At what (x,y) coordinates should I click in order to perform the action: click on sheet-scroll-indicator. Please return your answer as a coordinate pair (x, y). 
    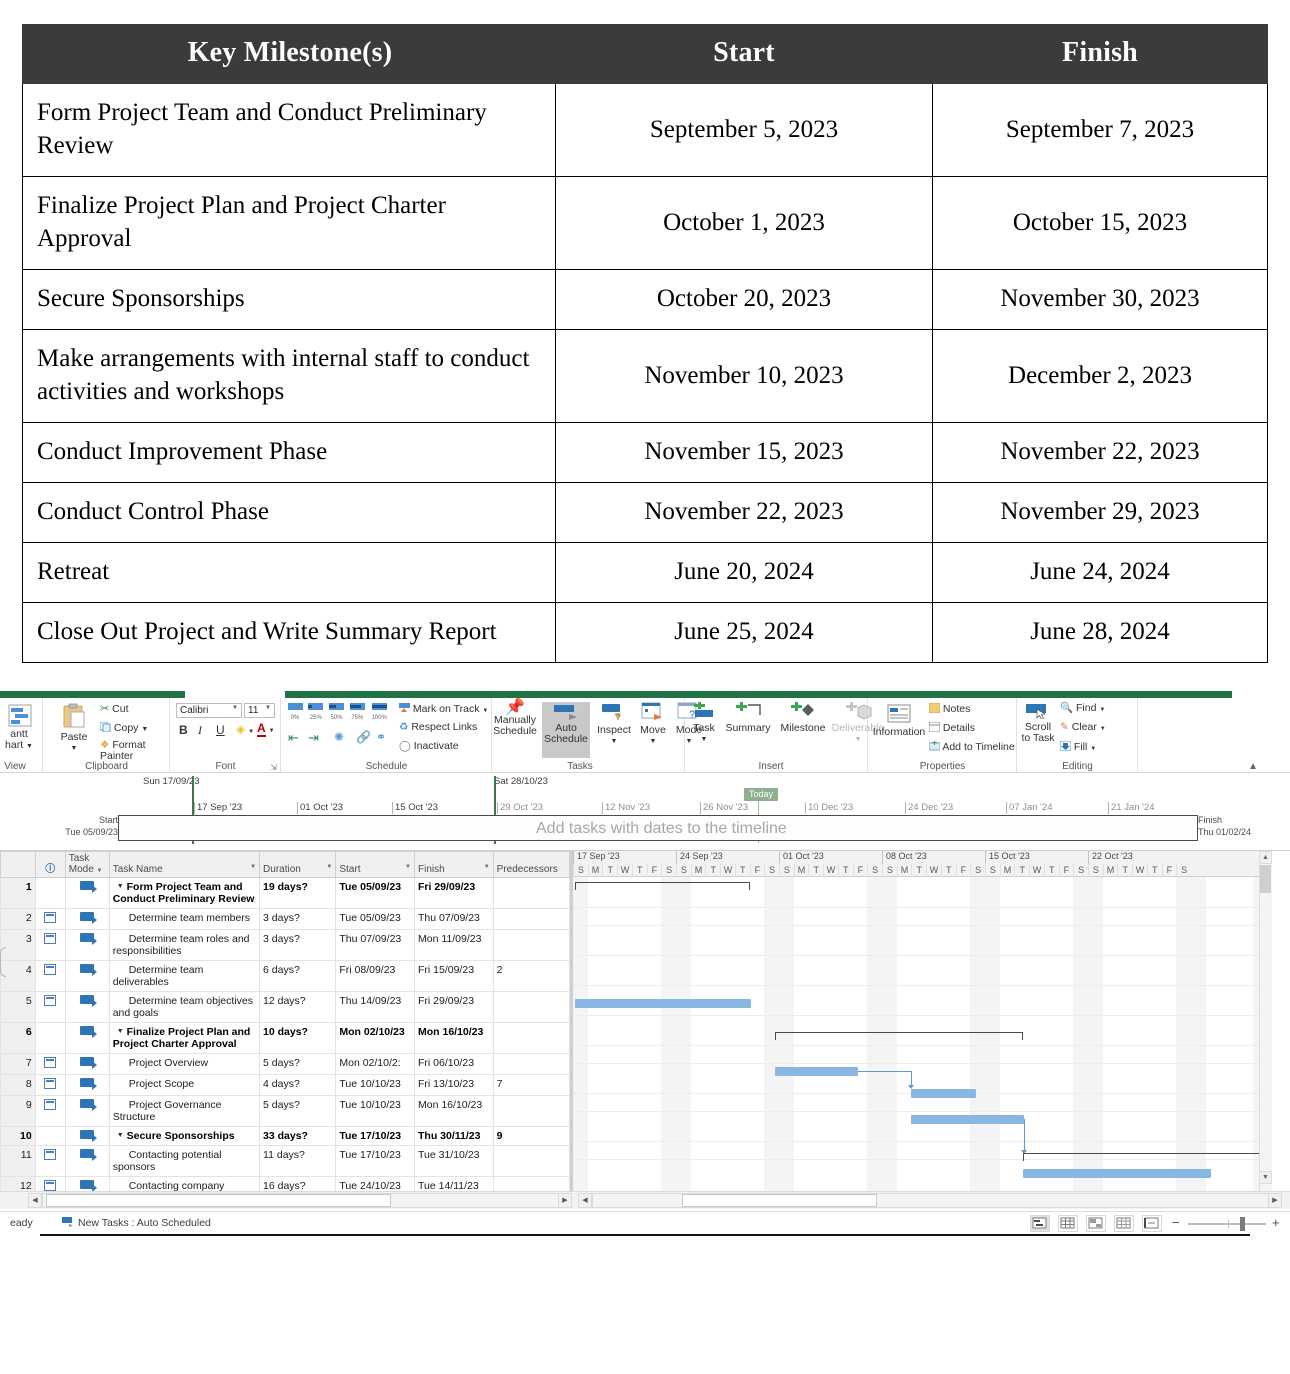
    Looking at the image, I should click on (3, 962).